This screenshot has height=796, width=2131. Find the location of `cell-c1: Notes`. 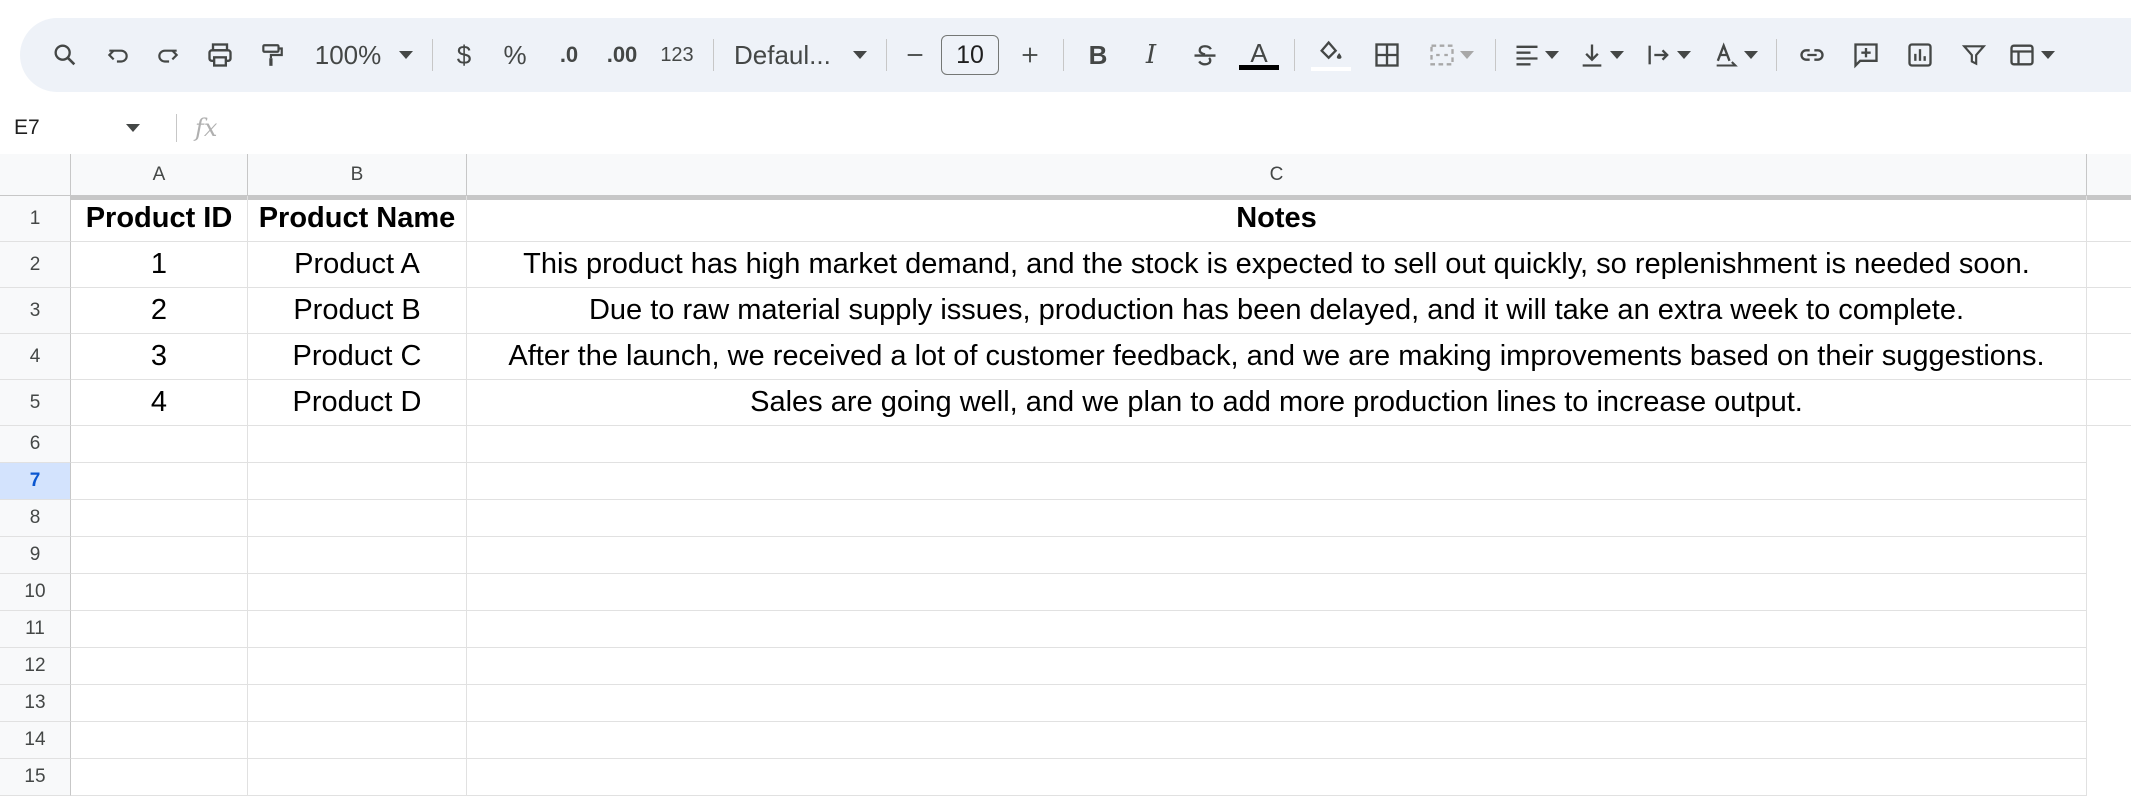

cell-c1: Notes is located at coordinates (1277, 219).